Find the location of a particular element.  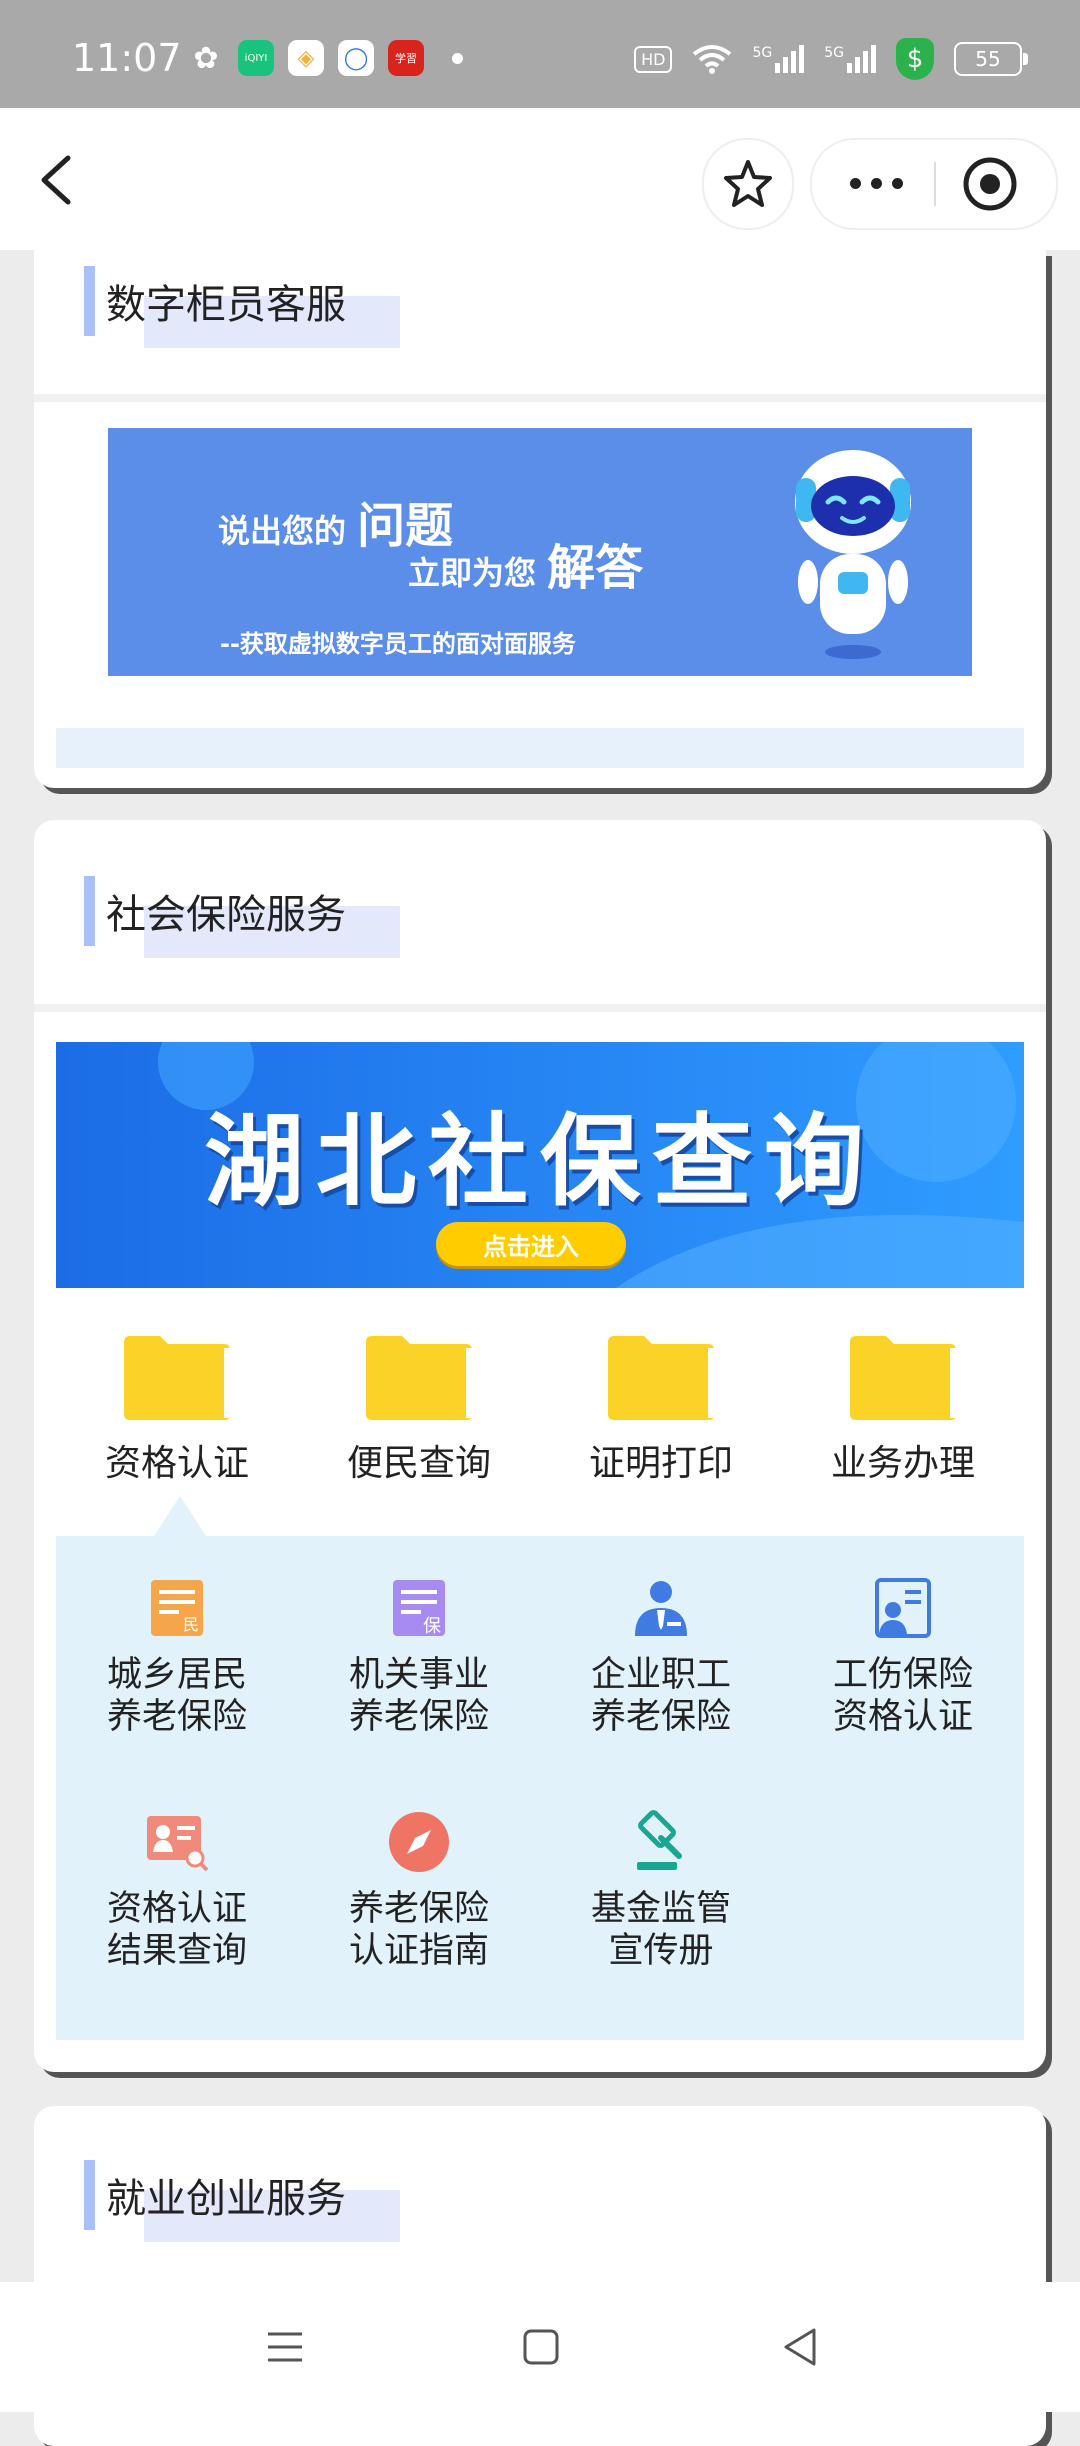

wechat-icon: ✿ is located at coordinates (206, 58).